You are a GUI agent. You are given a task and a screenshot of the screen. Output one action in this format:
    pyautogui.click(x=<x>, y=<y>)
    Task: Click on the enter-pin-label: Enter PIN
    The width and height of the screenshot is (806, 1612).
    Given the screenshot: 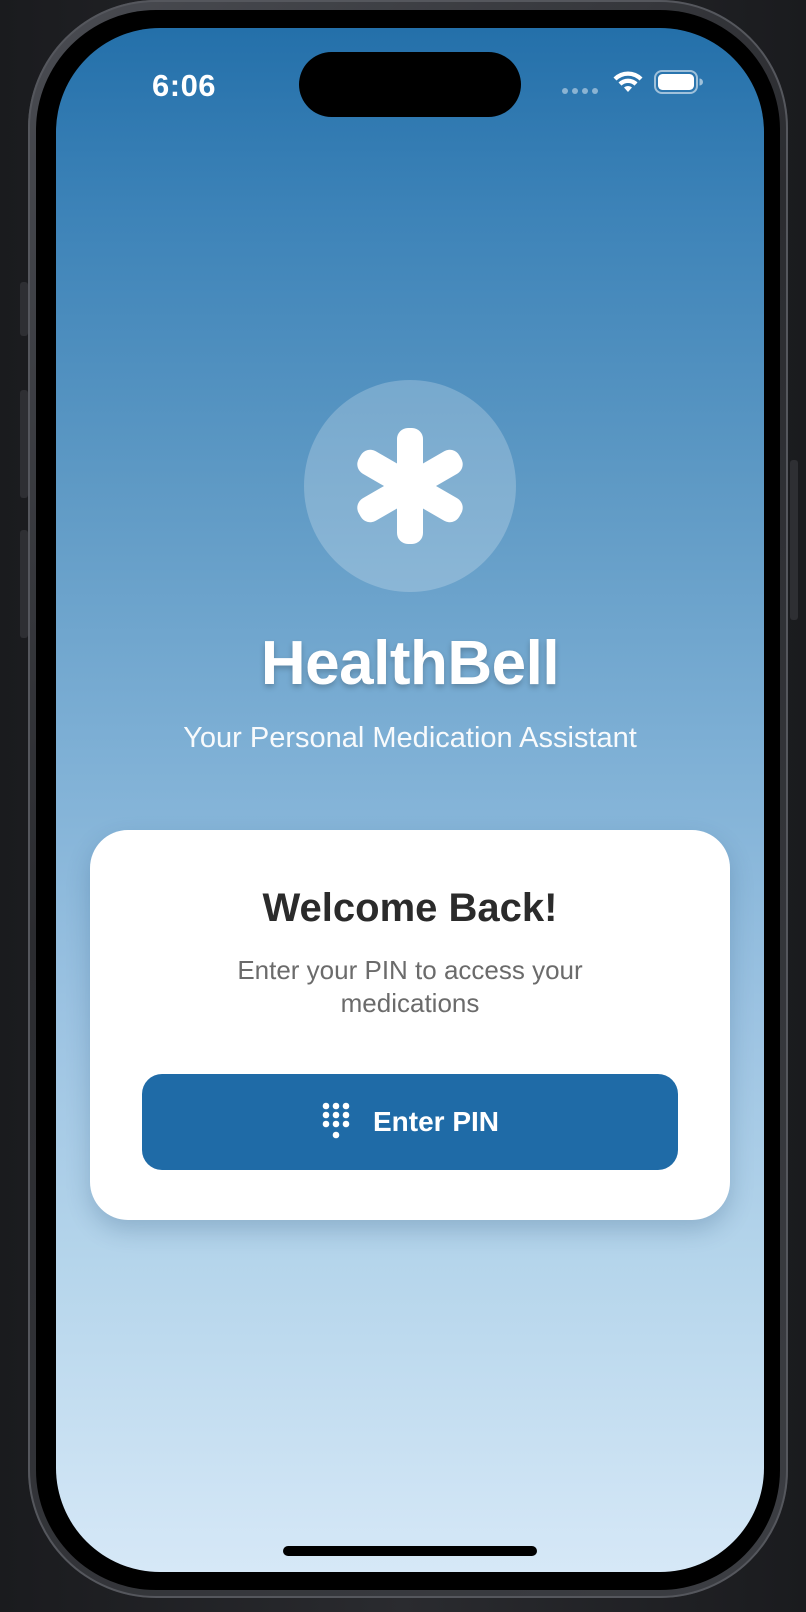 What is the action you would take?
    pyautogui.click(x=436, y=1121)
    